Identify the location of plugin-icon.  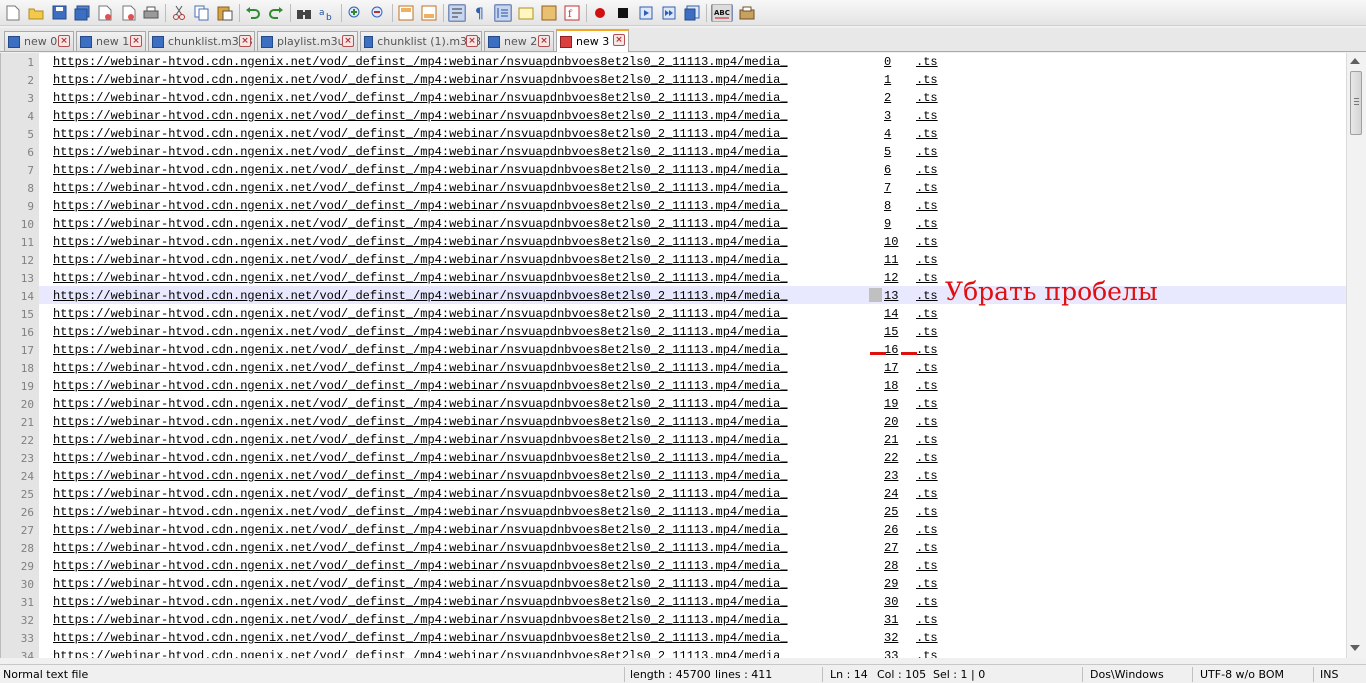
(747, 13).